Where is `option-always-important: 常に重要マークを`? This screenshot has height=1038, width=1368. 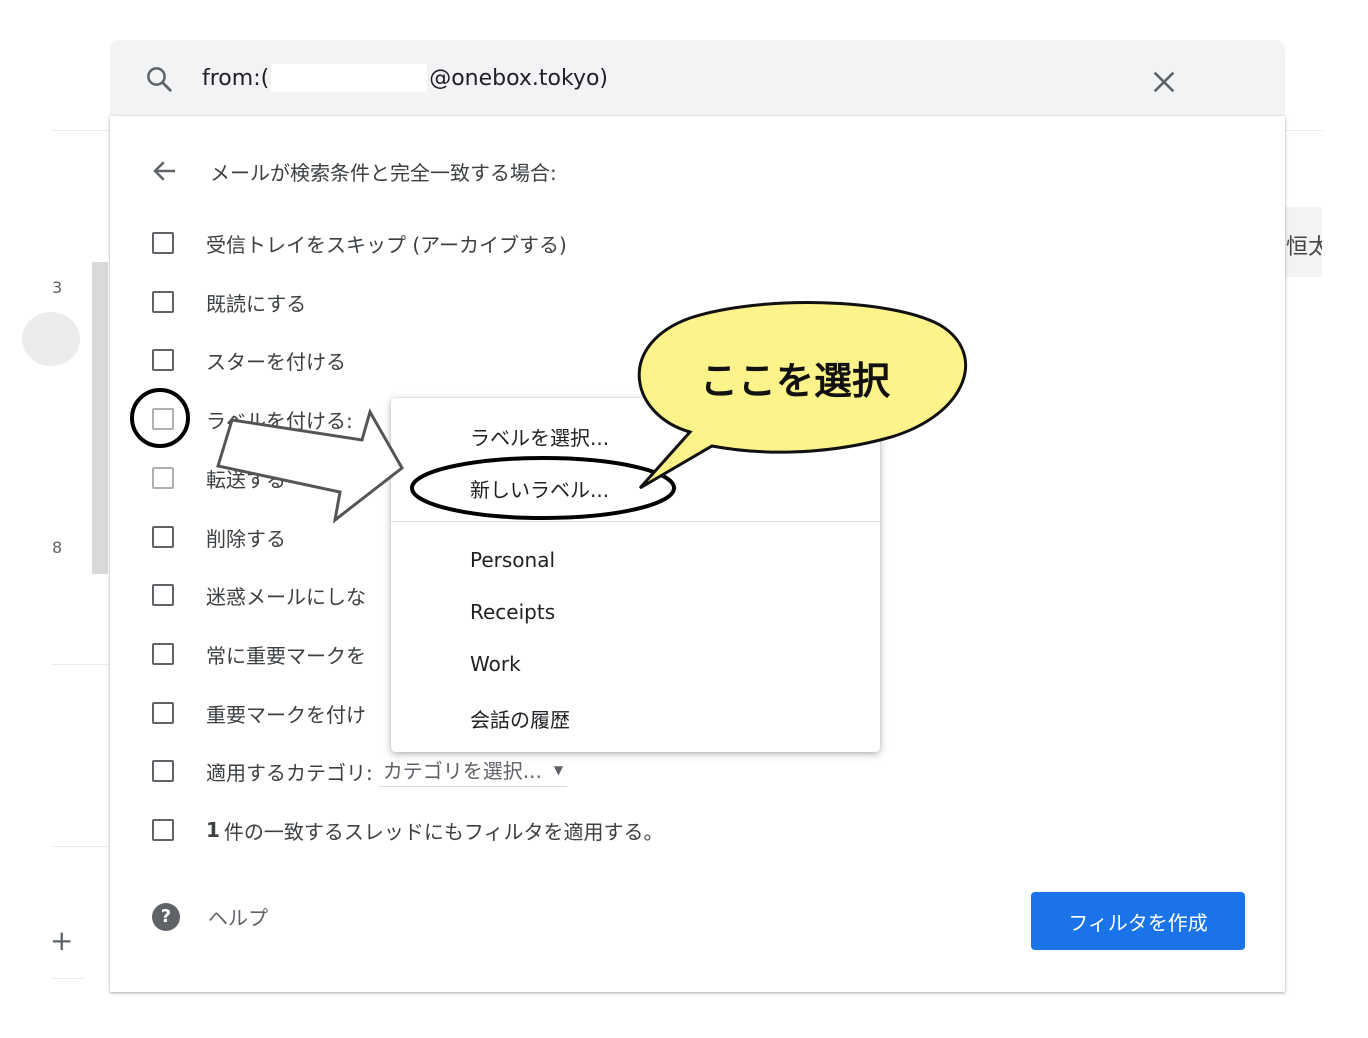
option-always-important: 常に重要マークを is located at coordinates (259, 654).